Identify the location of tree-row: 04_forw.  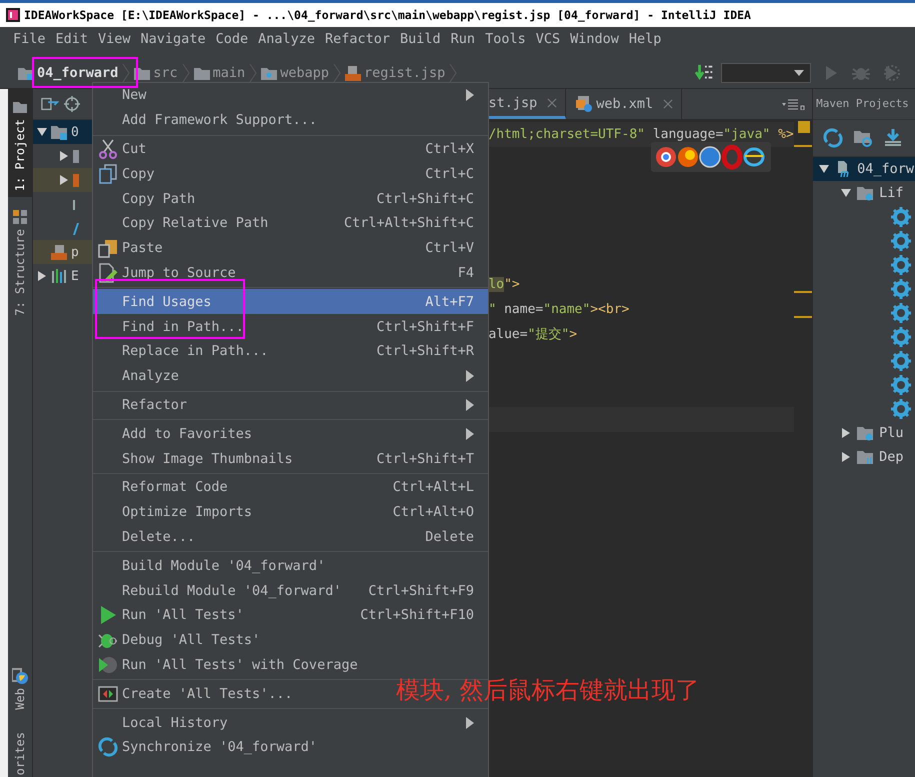
(864, 169).